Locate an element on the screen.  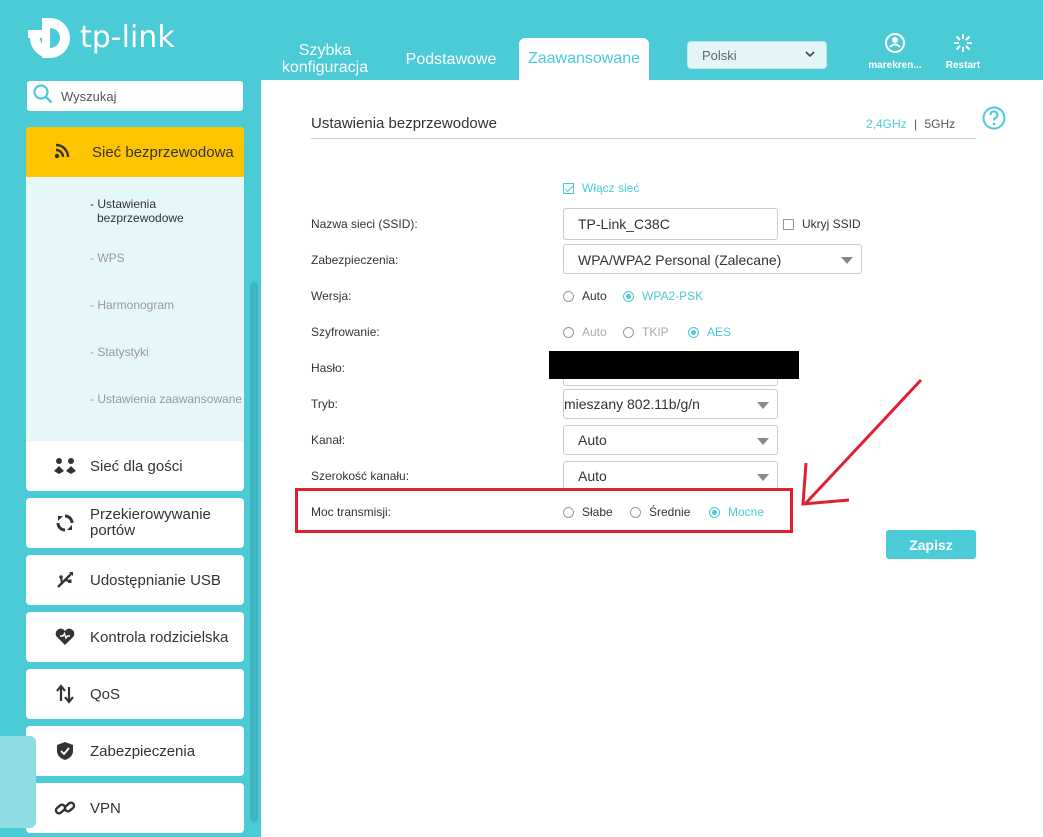
sub-item-wireless-settings: - Ustawienia bezprzewodowe is located at coordinates (137, 211).